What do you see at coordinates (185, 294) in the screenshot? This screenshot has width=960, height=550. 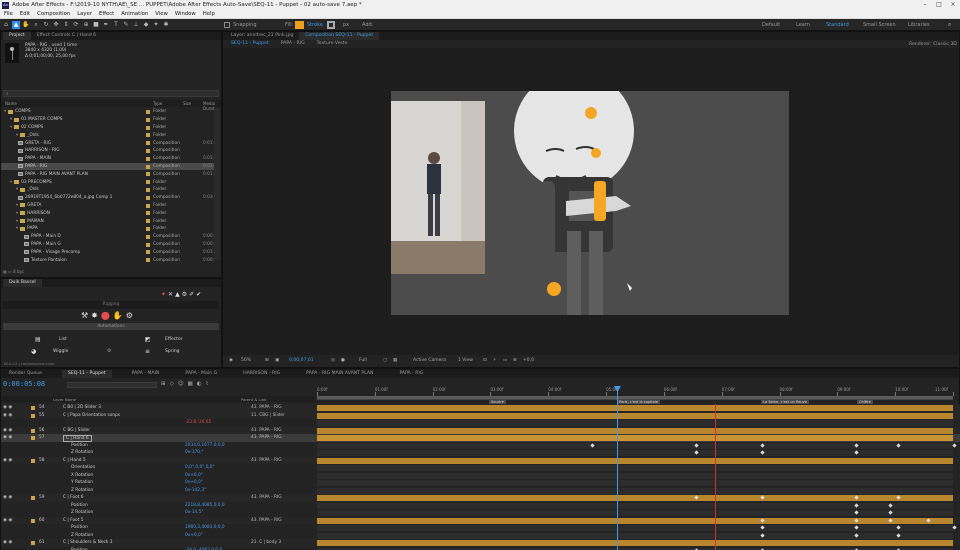 I see `duik-settings-icon: ⚙` at bounding box center [185, 294].